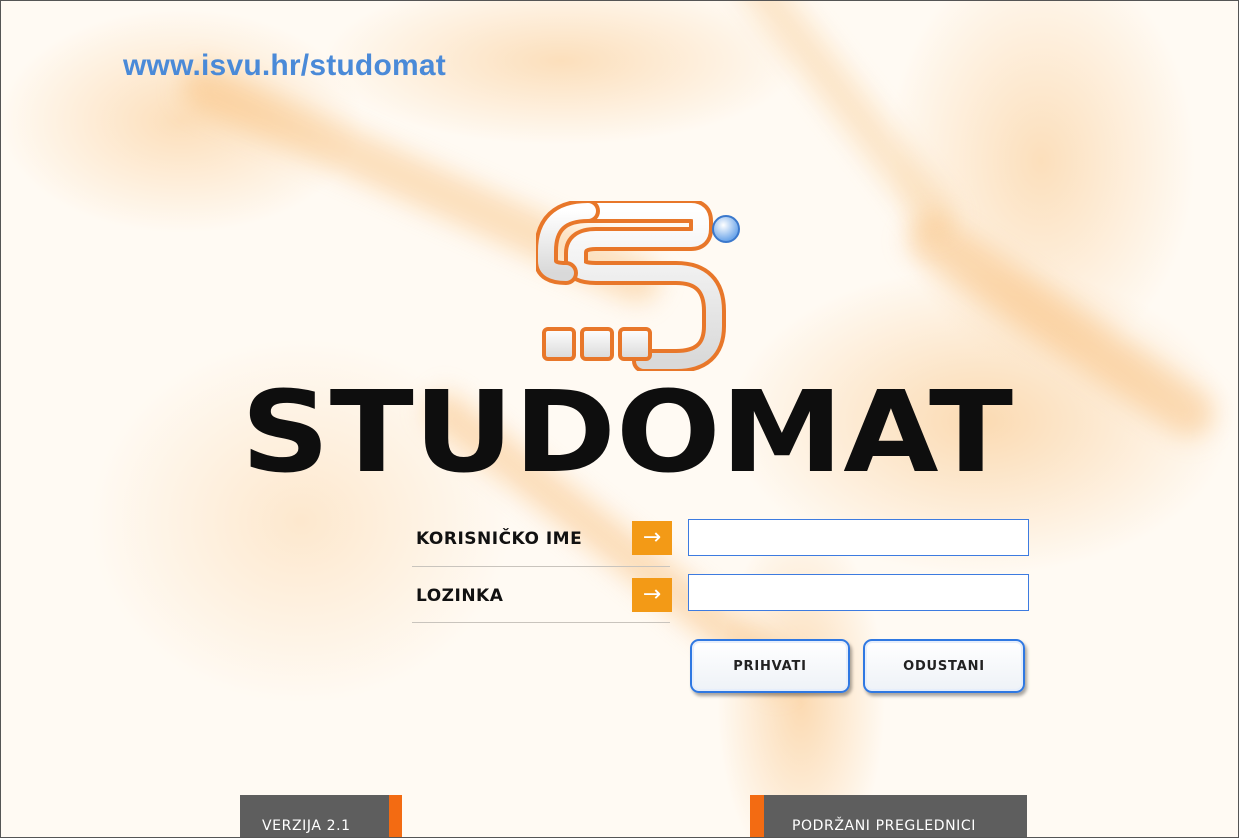  What do you see at coordinates (888, 816) in the screenshot?
I see `supported-browsers-tab: PODRŽANI PREGLEDNICI` at bounding box center [888, 816].